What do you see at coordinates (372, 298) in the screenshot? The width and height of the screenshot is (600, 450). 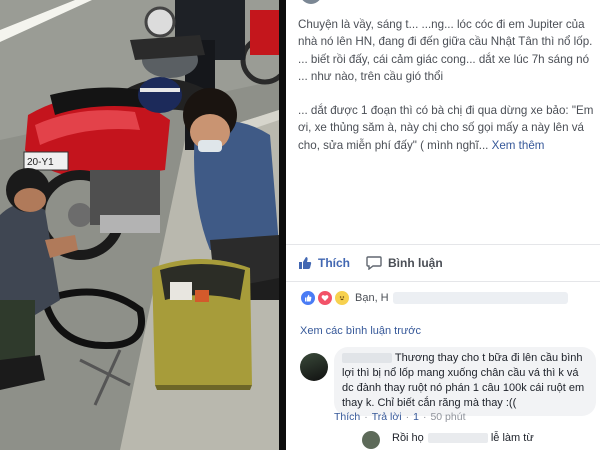 I see `reaction-names: Bạn, H` at bounding box center [372, 298].